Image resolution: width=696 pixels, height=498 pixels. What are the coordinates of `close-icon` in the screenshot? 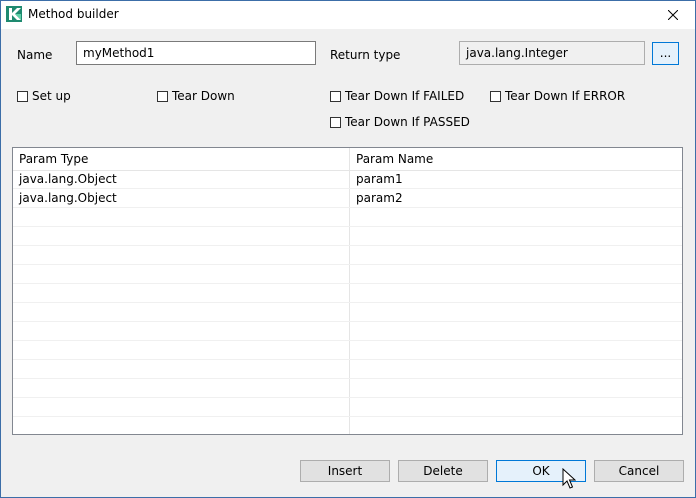 It's located at (673, 15).